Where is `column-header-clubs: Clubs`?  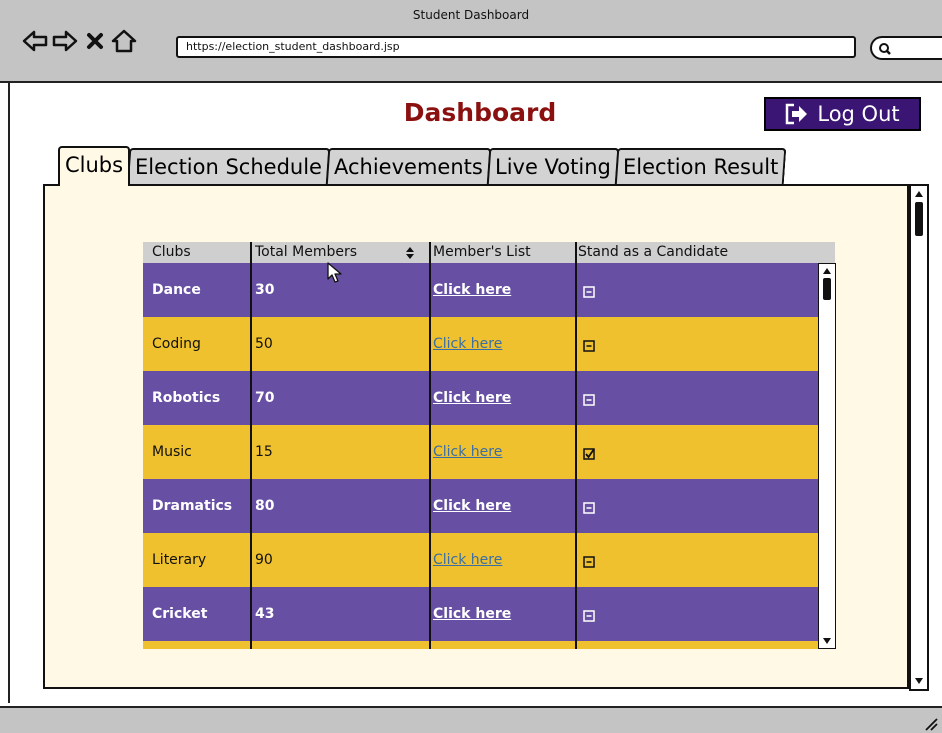
column-header-clubs: Clubs is located at coordinates (171, 252).